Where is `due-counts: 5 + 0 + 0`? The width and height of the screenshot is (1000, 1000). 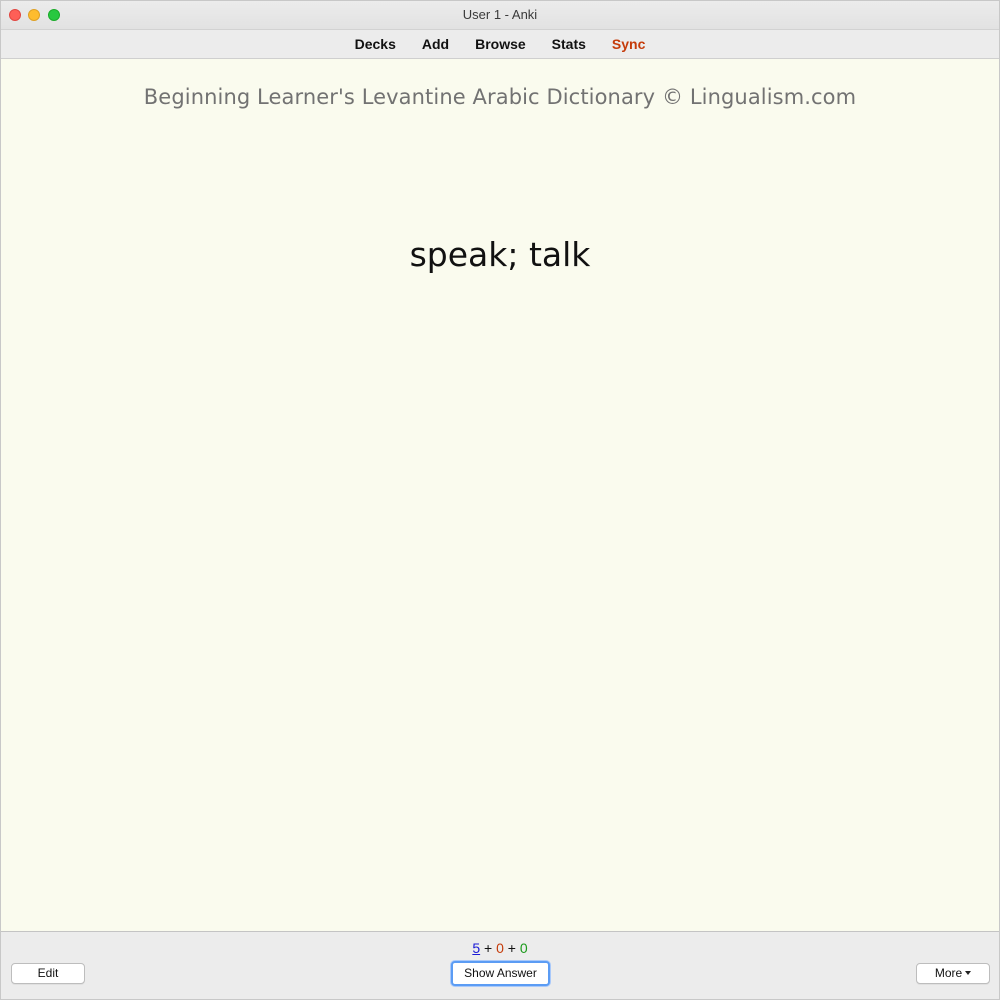
due-counts: 5 + 0 + 0 is located at coordinates (500, 948).